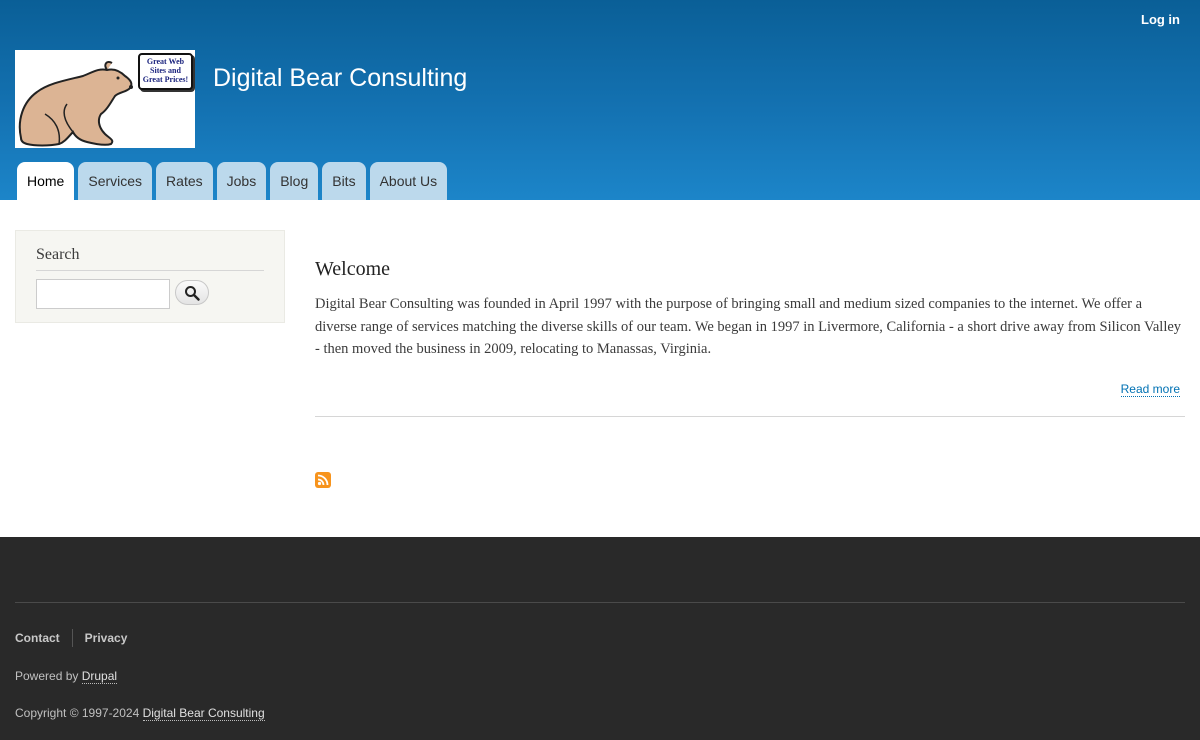 The width and height of the screenshot is (1200, 740). Describe the element at coordinates (106, 638) in the screenshot. I see `footer-link-privacy: Privacy` at that location.